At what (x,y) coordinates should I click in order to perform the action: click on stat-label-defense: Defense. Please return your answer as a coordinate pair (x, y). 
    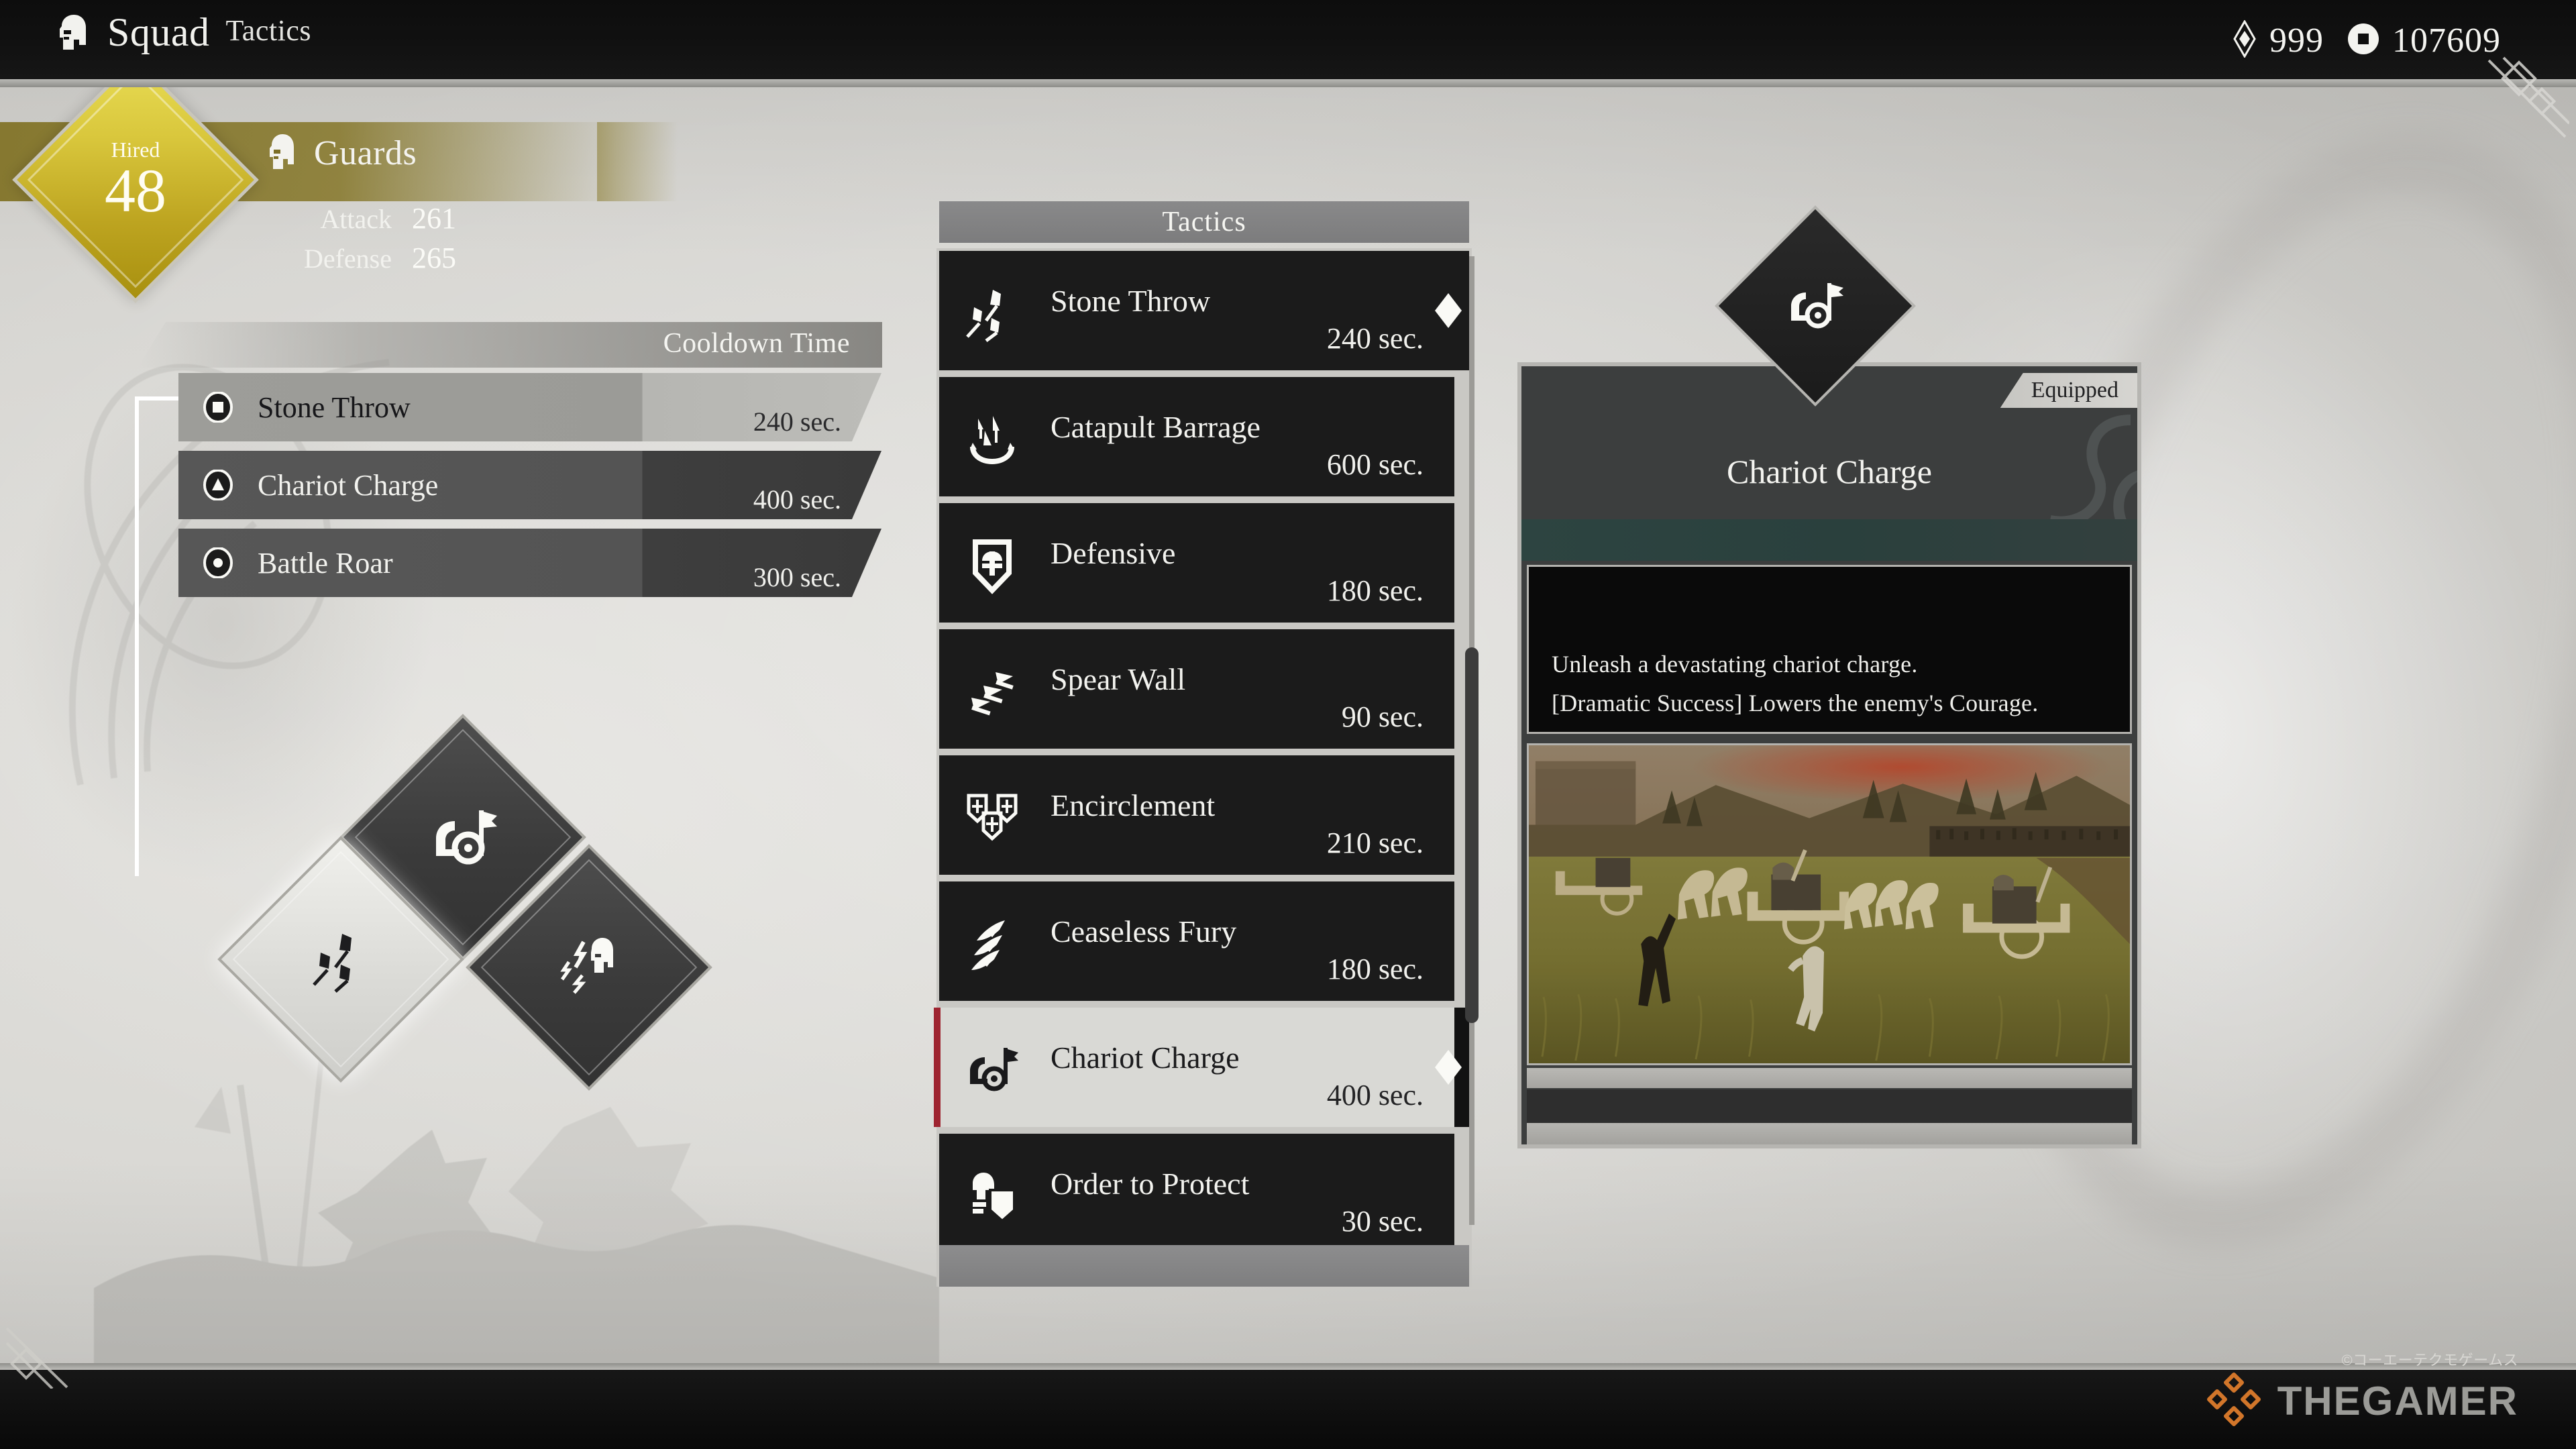
    Looking at the image, I should click on (347, 259).